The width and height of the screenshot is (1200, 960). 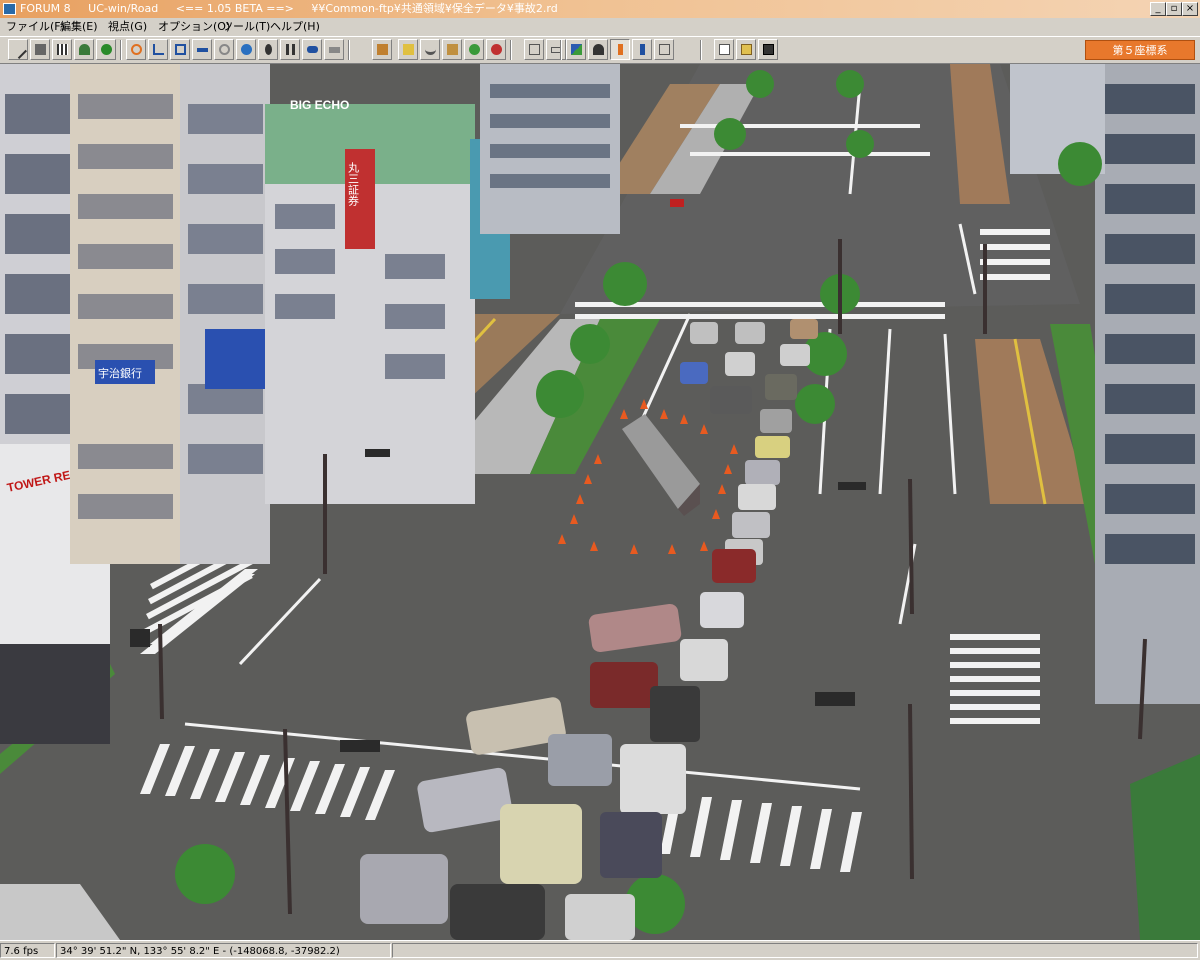 What do you see at coordinates (496, 49) in the screenshot?
I see `model-icon` at bounding box center [496, 49].